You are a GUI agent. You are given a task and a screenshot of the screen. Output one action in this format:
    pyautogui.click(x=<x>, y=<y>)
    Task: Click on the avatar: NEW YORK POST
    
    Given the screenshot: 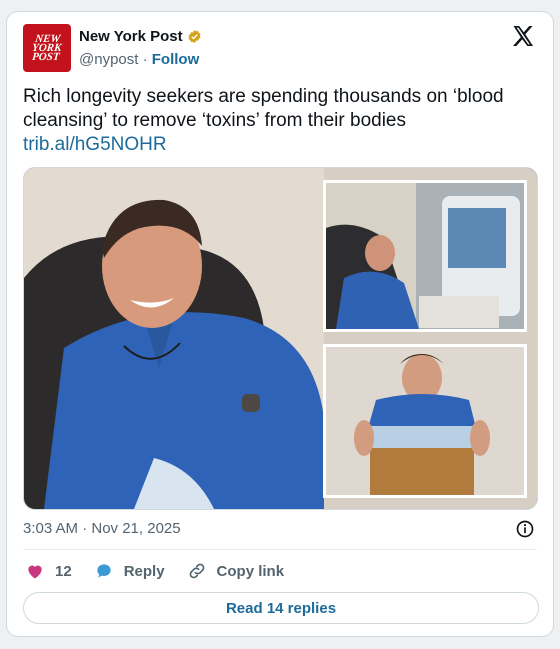 What is the action you would take?
    pyautogui.click(x=47, y=48)
    